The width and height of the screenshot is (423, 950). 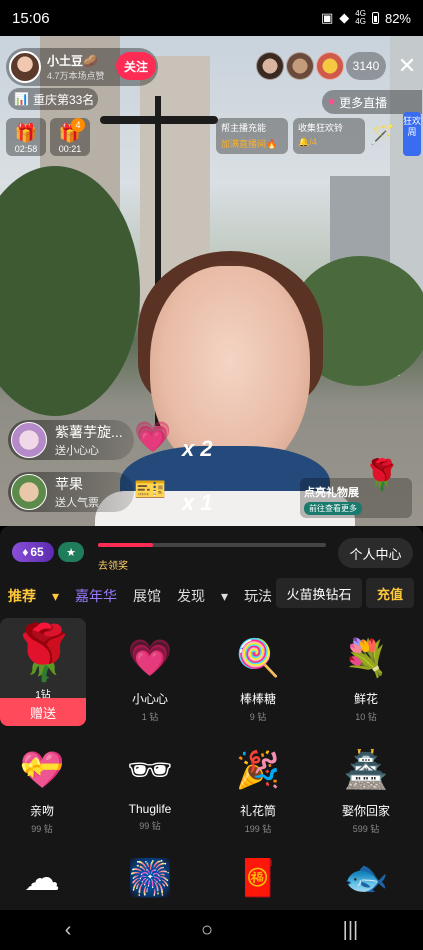 I want to click on heart-gift-icon: 💗, so click(x=153, y=437).